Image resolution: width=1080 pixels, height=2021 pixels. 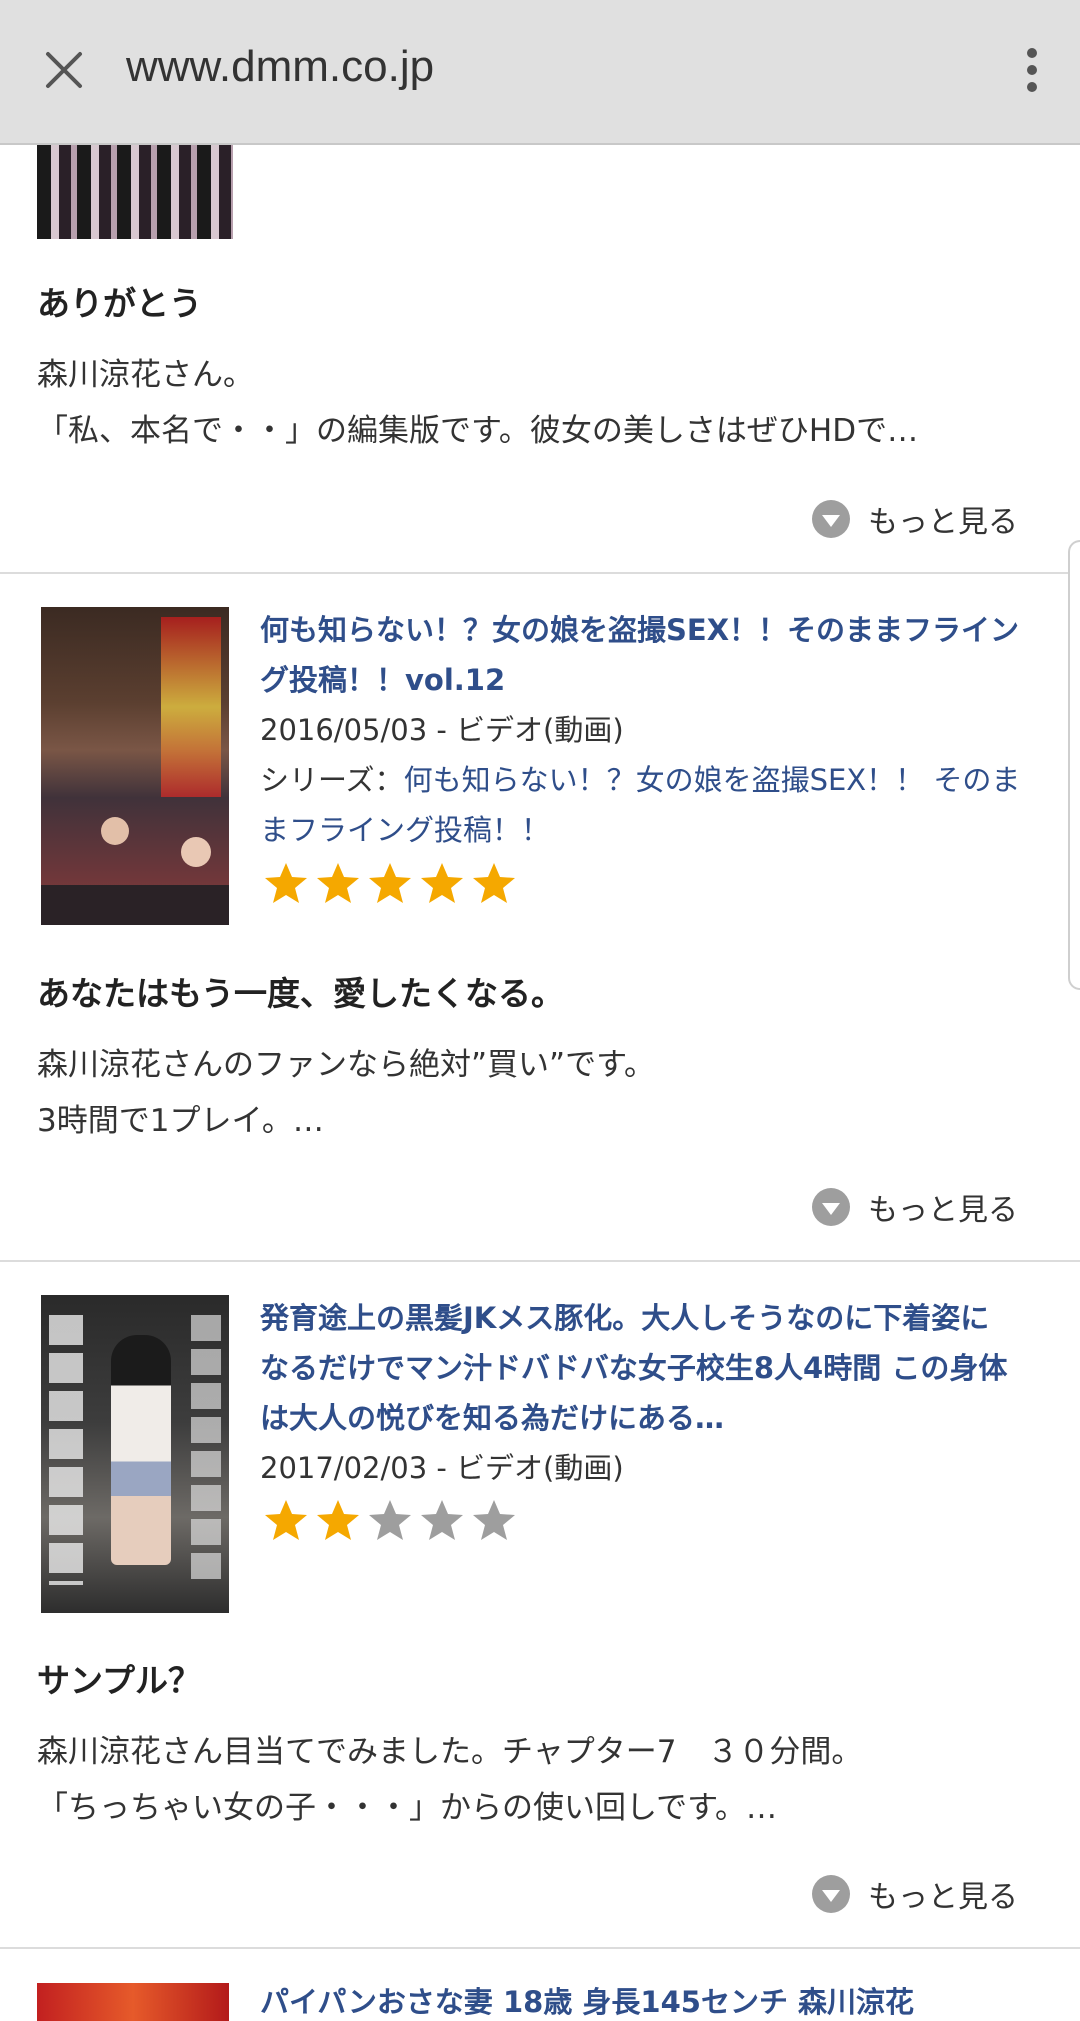 I want to click on product-title-line: なるだけでマン汁ドバドバな女子校生8人4時間 この身体, so click(x=634, y=1368).